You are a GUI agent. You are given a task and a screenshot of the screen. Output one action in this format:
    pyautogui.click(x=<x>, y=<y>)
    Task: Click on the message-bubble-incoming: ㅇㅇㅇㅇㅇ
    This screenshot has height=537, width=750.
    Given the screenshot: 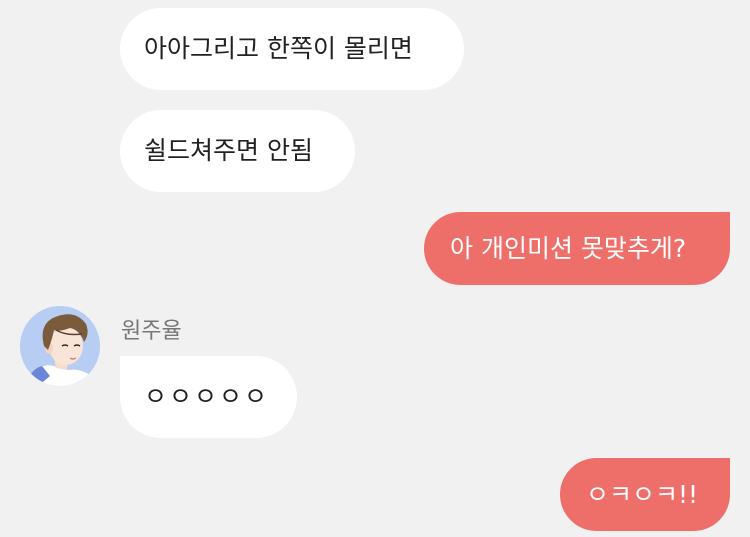 What is the action you would take?
    pyautogui.click(x=208, y=397)
    